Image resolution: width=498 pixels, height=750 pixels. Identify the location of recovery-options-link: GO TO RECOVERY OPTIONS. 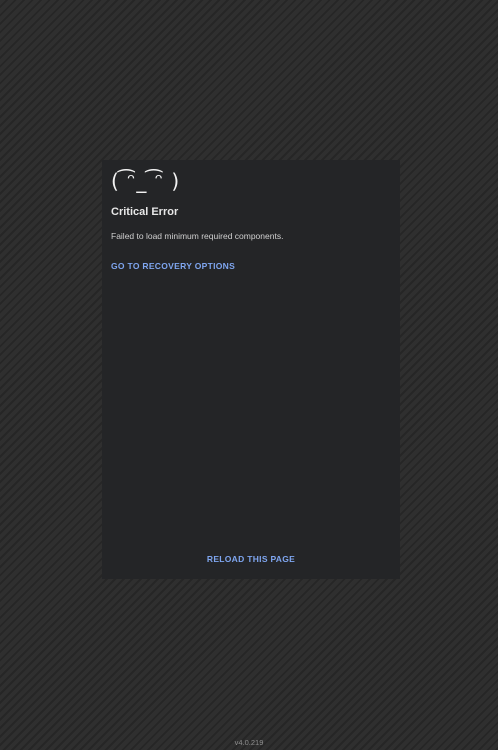
(173, 266).